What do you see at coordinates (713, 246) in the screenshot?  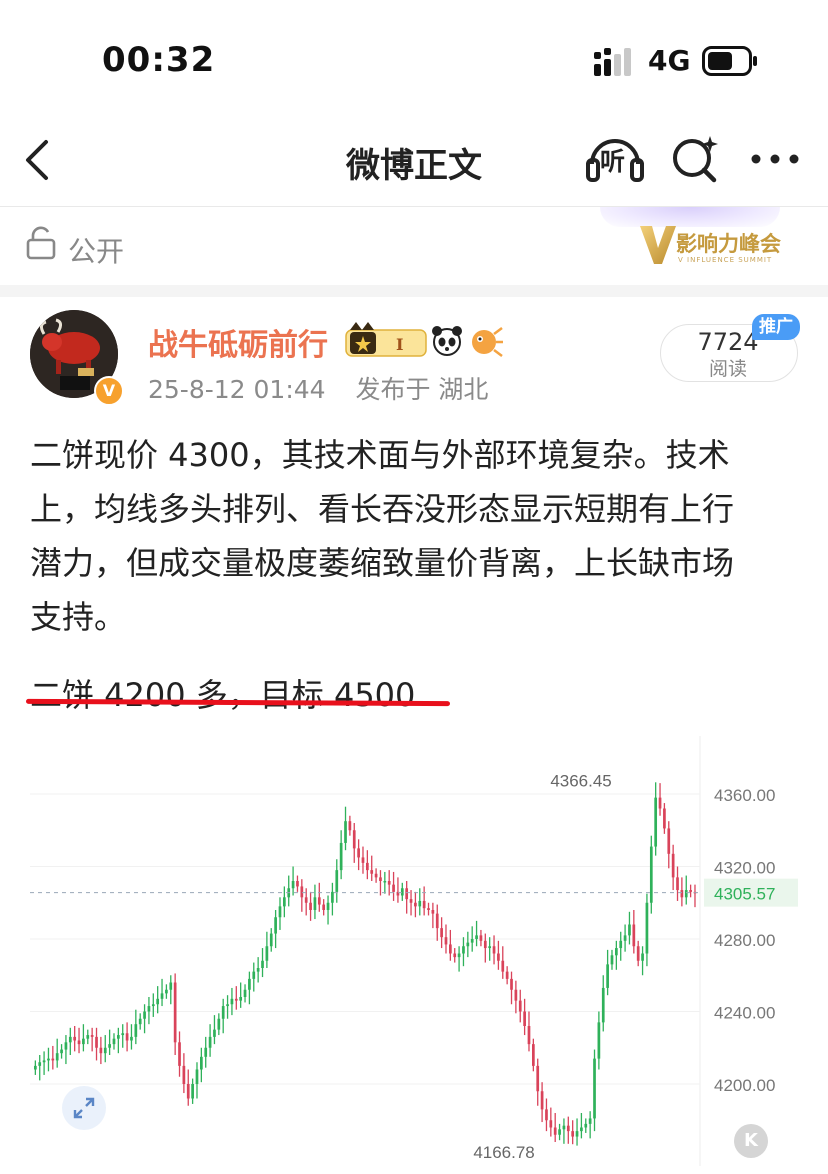 I see `influence-summit-badge: 影响力峰会 V INFLUENCE SUMMIT` at bounding box center [713, 246].